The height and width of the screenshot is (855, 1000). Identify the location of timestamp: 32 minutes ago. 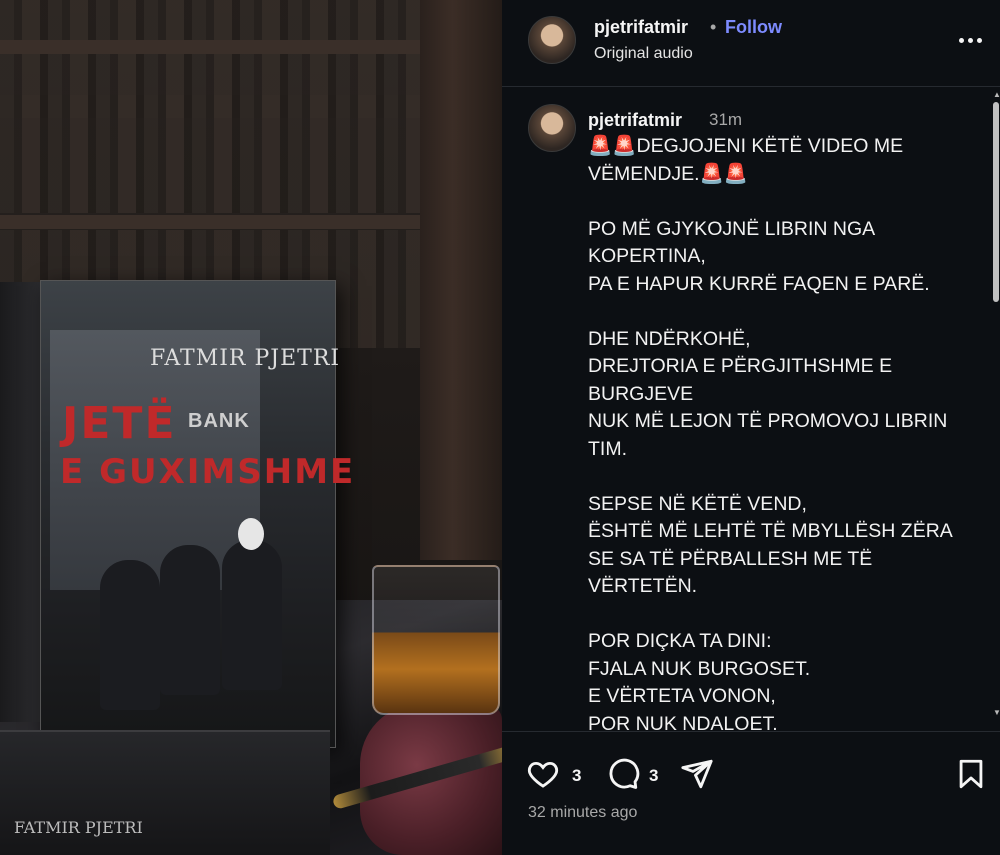
(583, 812).